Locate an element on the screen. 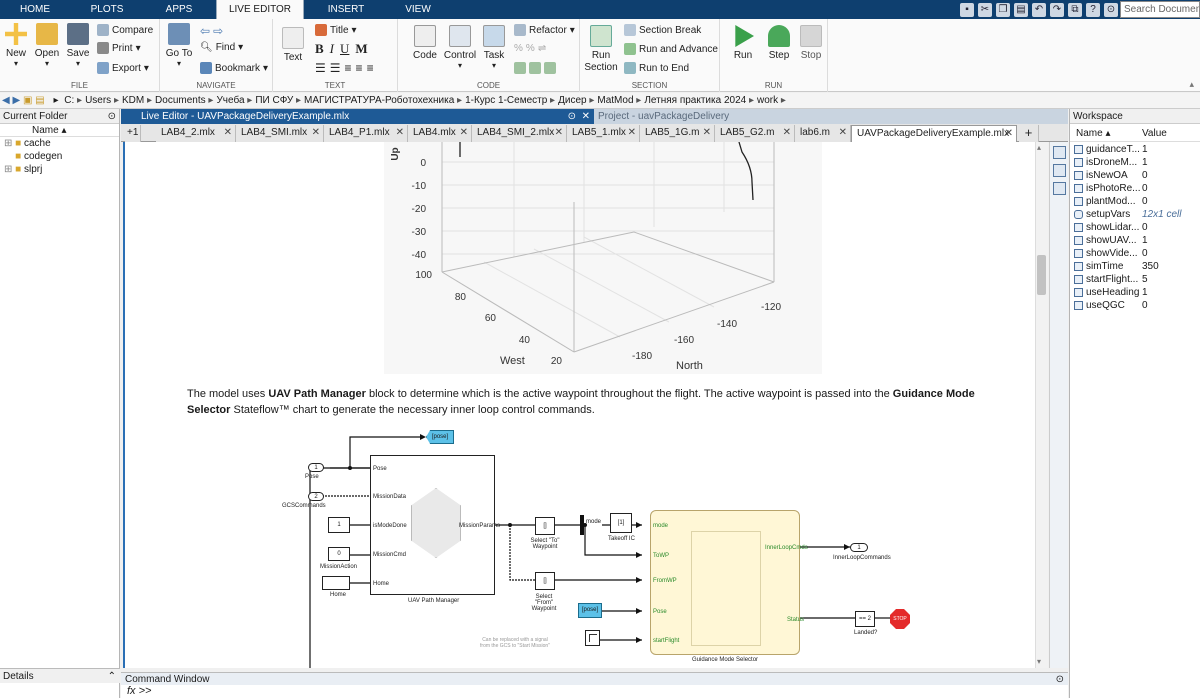 The image size is (1200, 698). workspace-variable-row: isPhotoRe... 0 is located at coordinates (1135, 188).